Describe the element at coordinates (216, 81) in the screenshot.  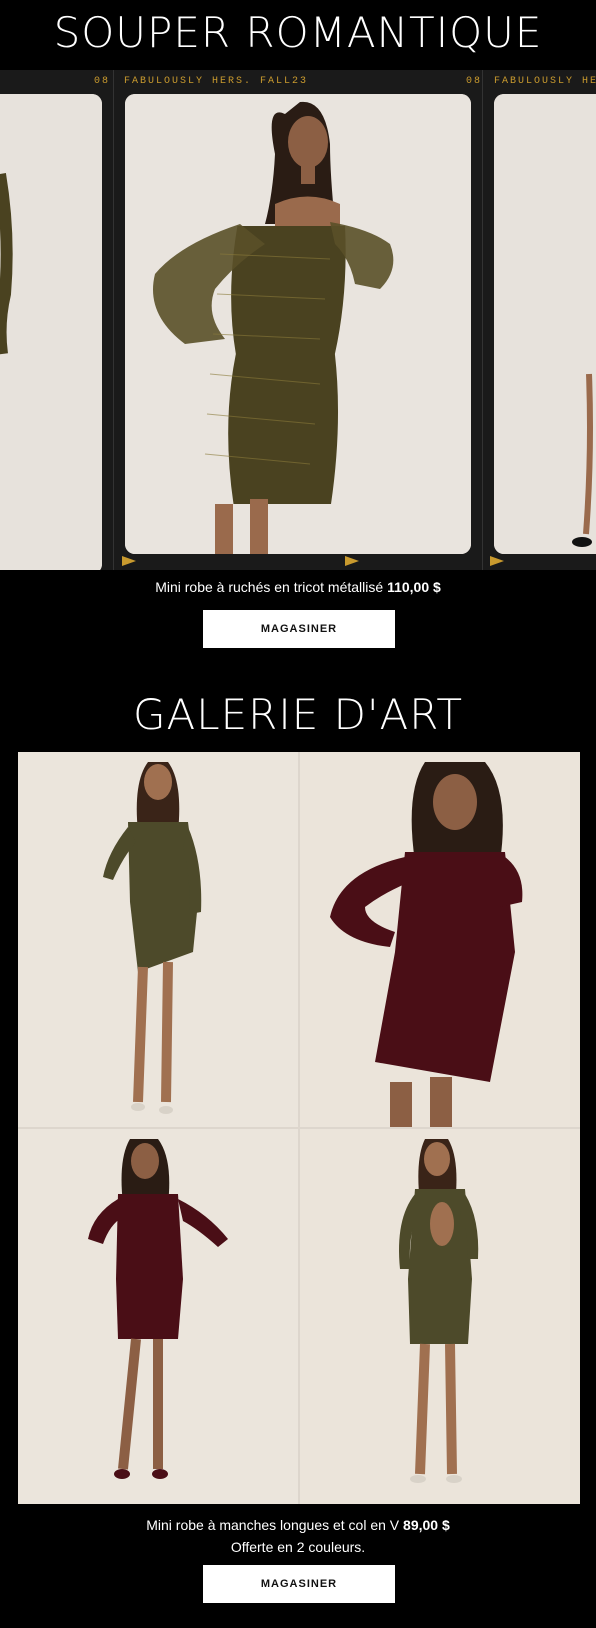
I see `frame-caption: FABULOUSLY HERS. FALL23` at that location.